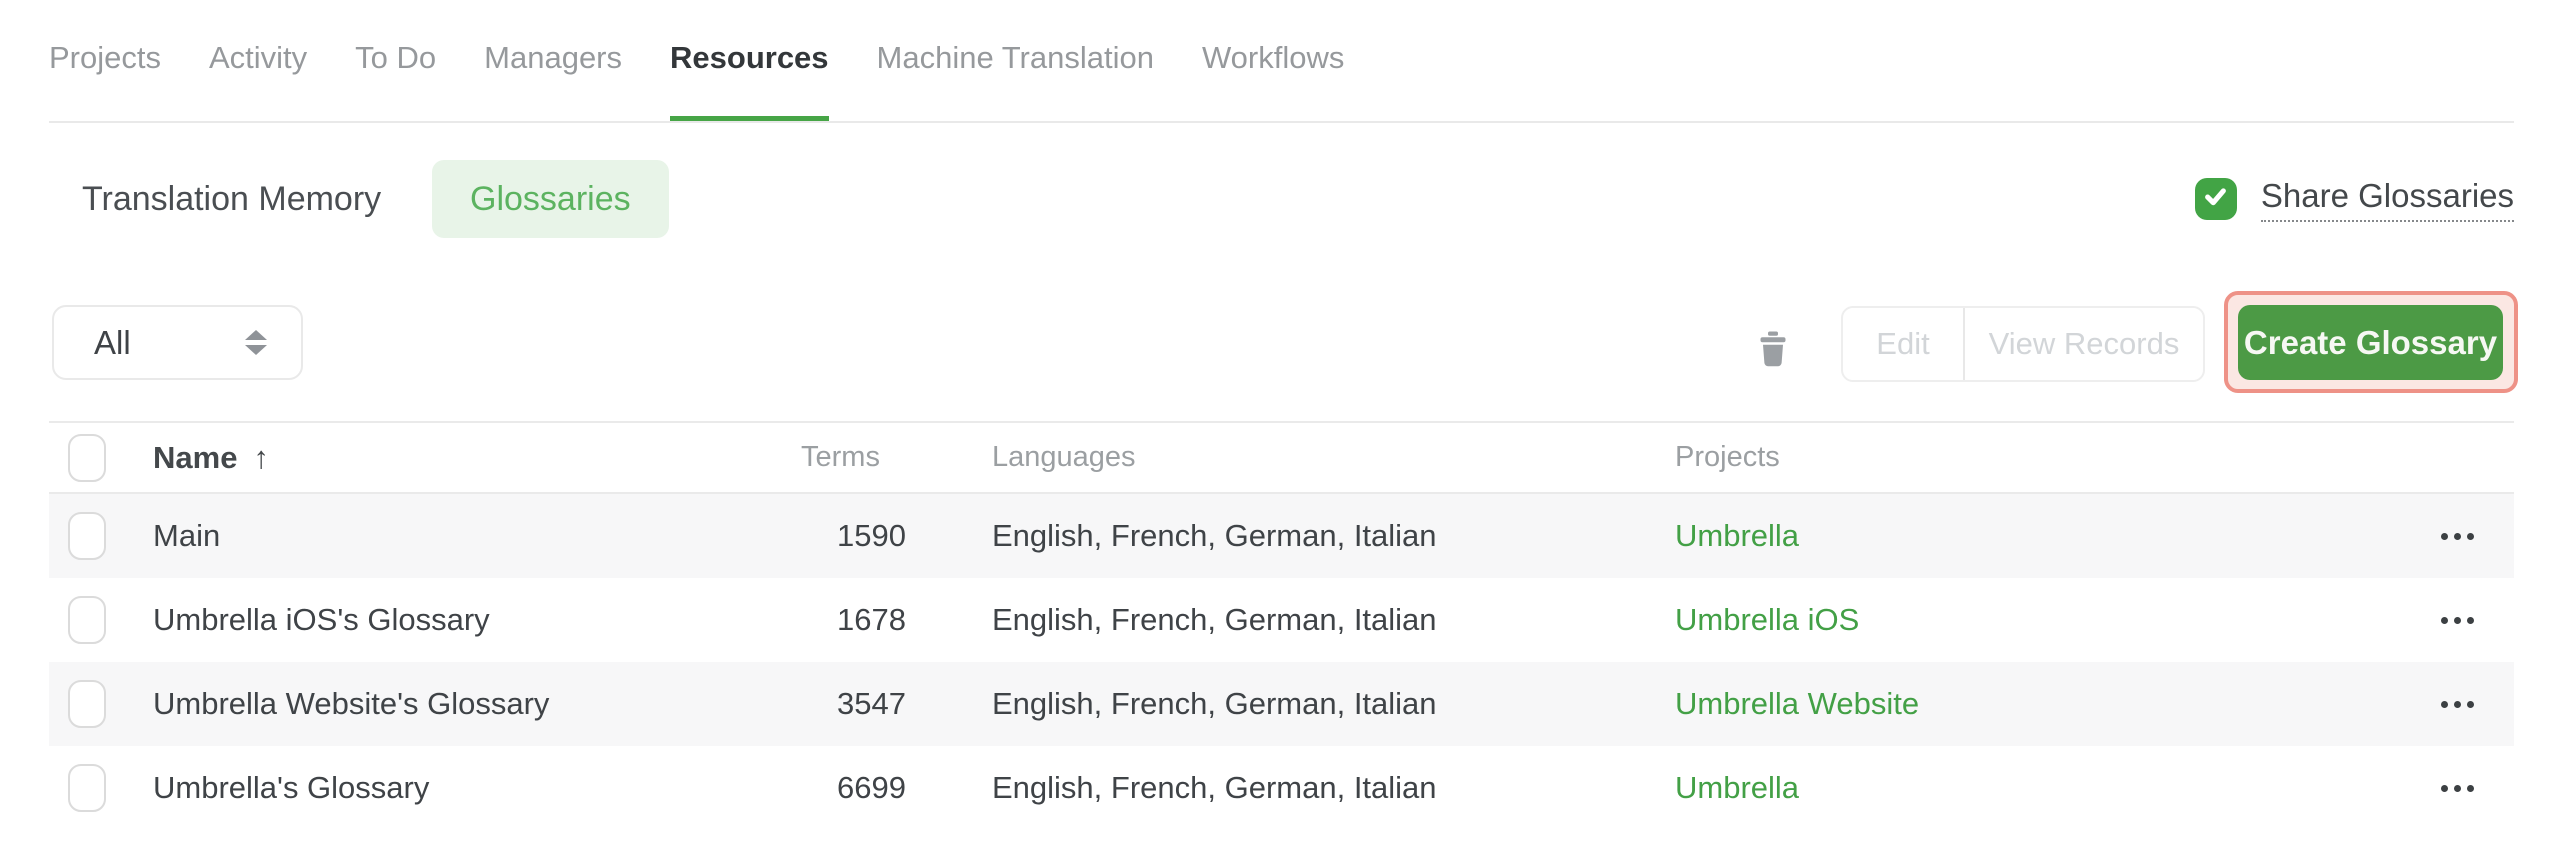 Image resolution: width=2550 pixels, height=868 pixels. I want to click on share-glossaries-checkbox, so click(2215, 199).